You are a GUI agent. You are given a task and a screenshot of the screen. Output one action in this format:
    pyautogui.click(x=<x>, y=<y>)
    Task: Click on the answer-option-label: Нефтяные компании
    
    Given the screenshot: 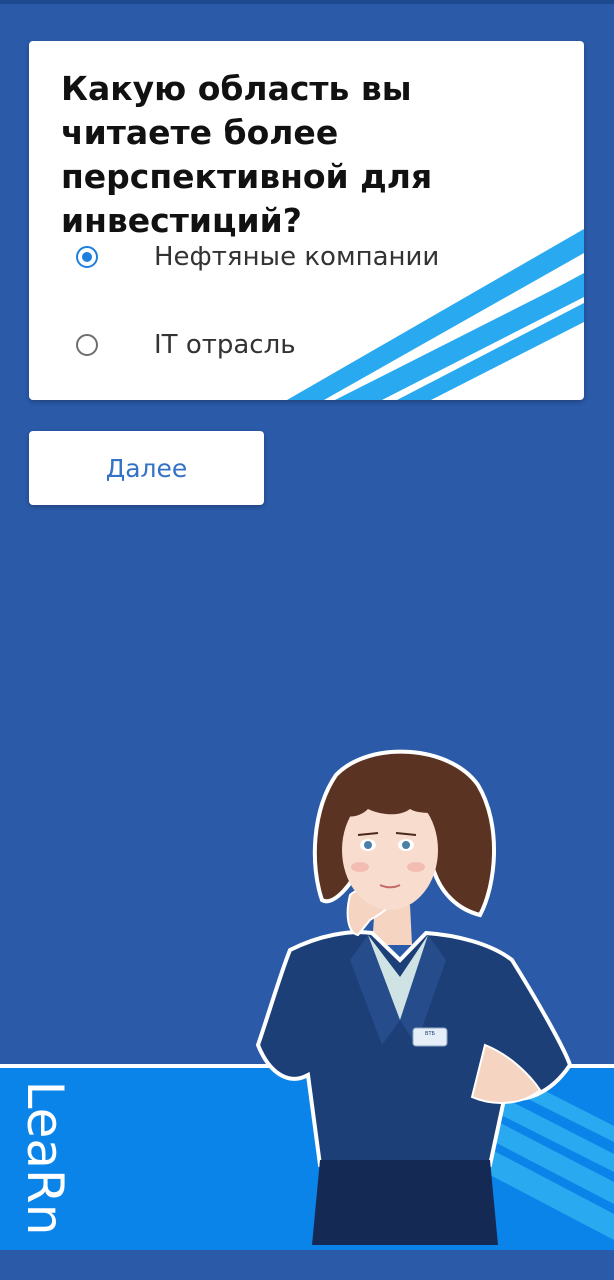 What is the action you would take?
    pyautogui.click(x=297, y=257)
    